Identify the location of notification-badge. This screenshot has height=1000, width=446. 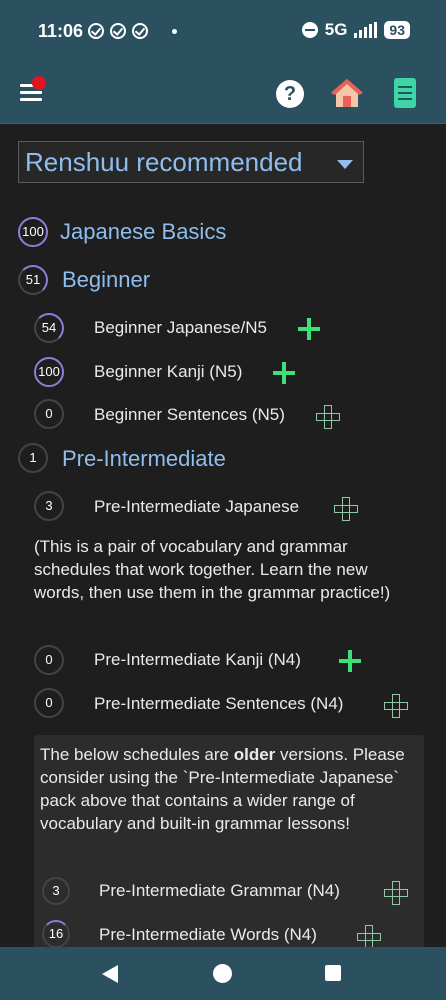
(39, 83).